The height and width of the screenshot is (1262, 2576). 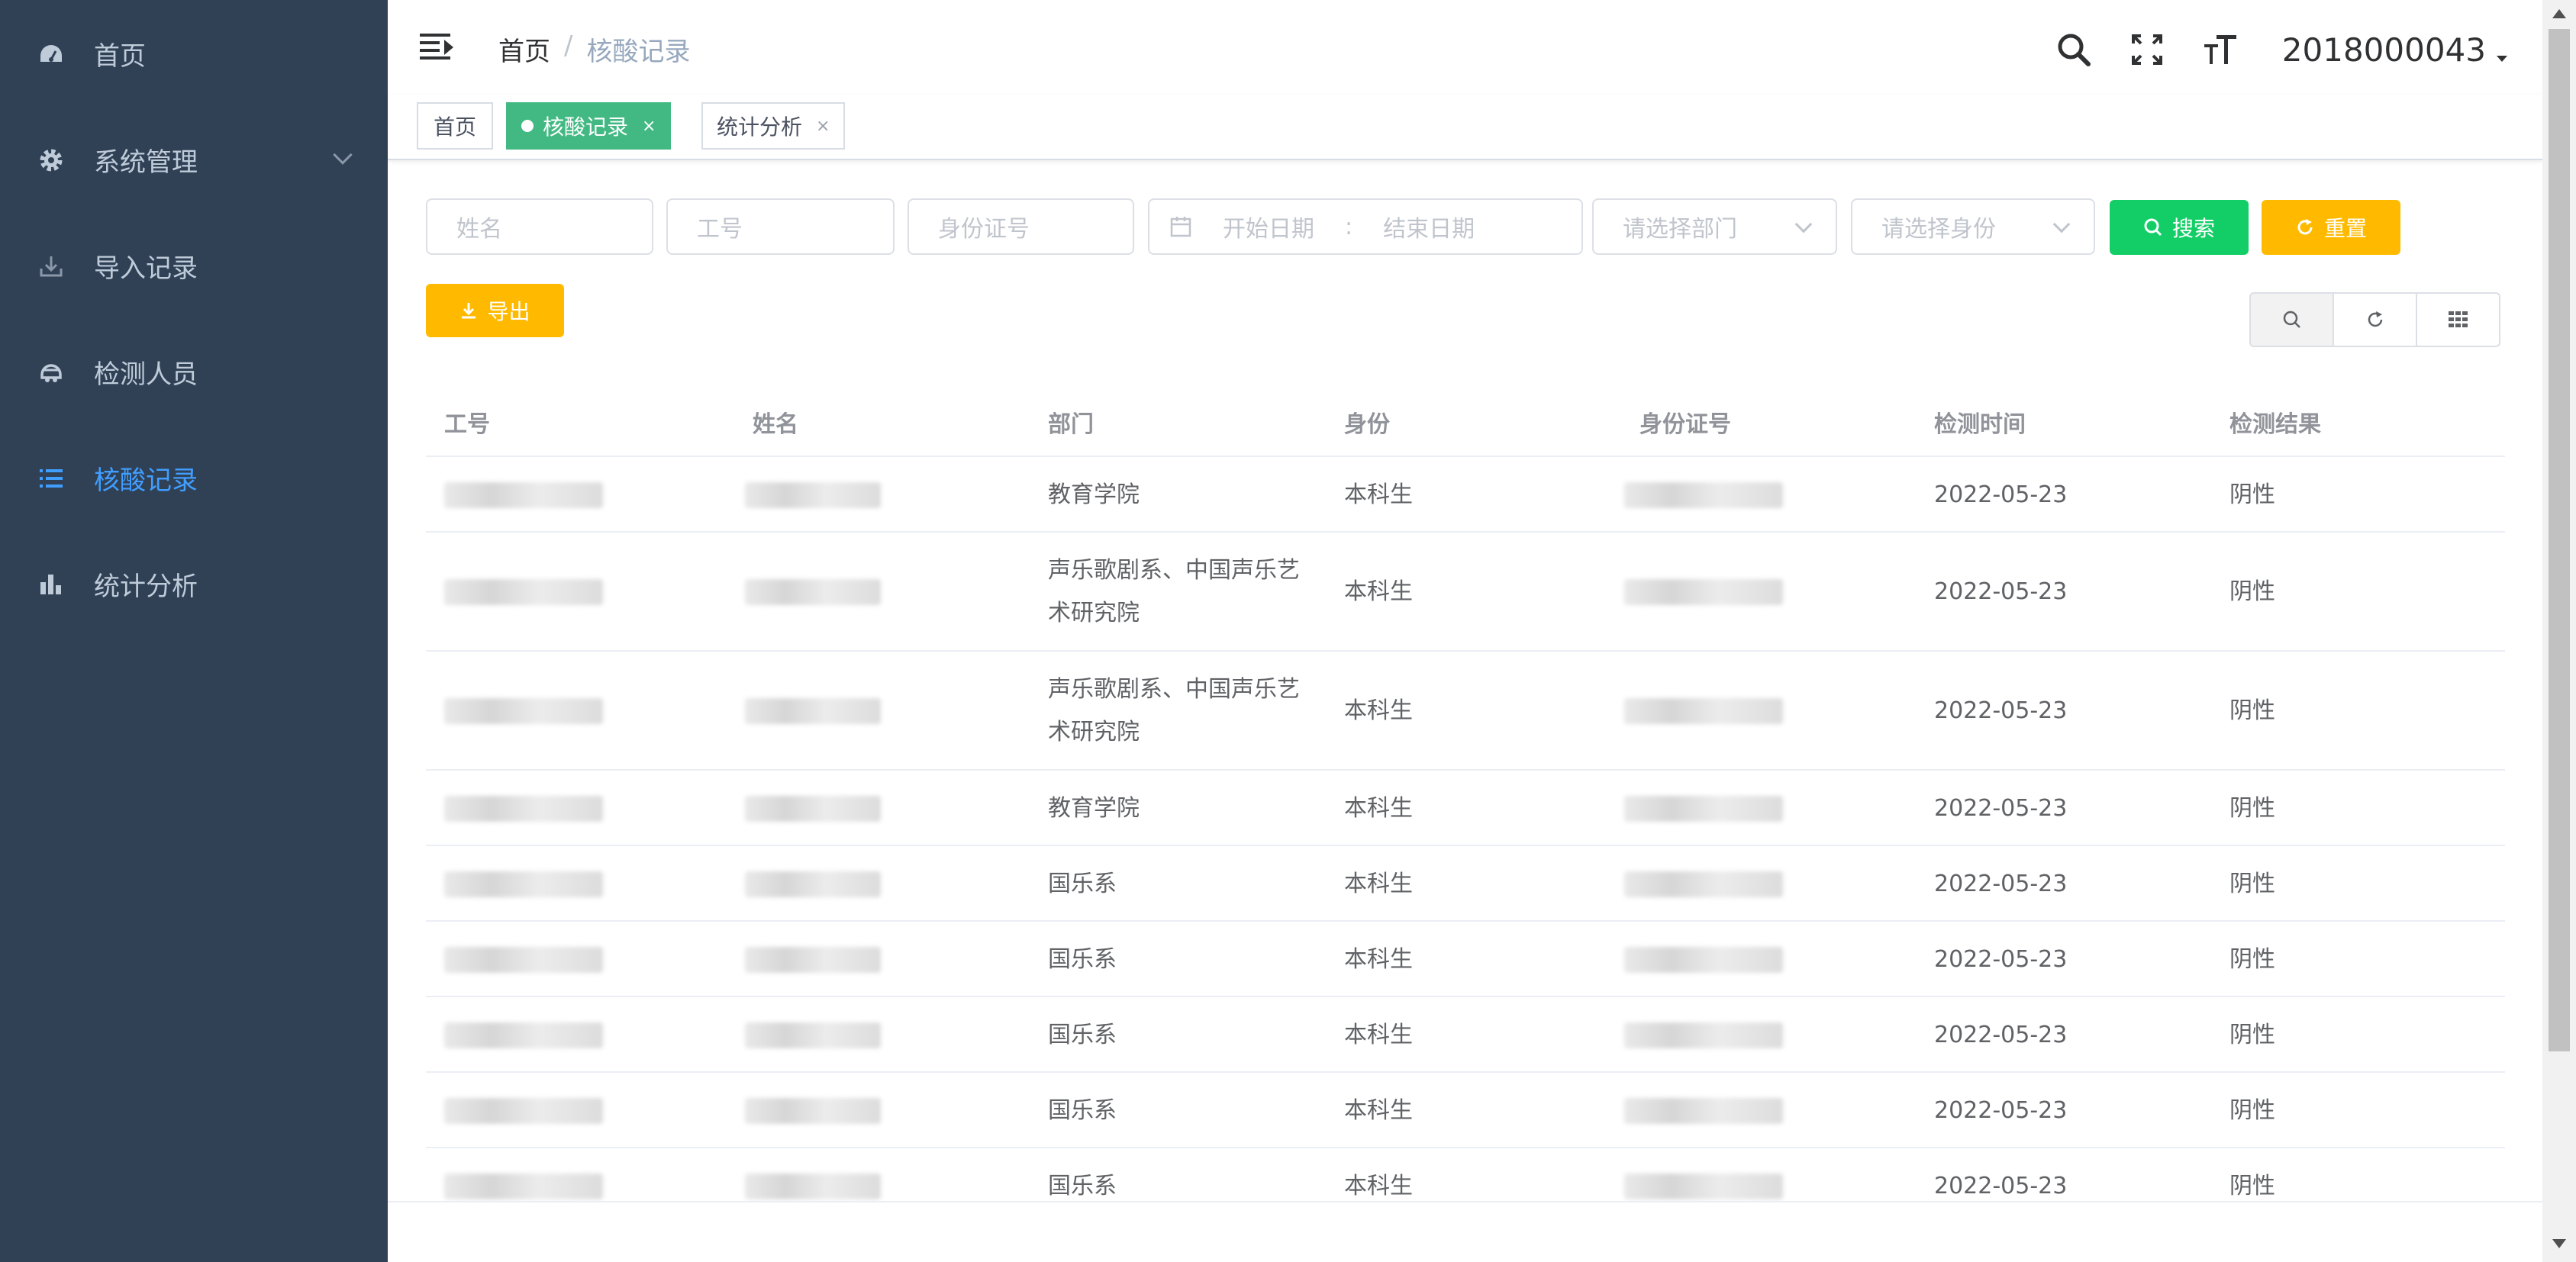 I want to click on id-no-input: 身份证号, so click(x=1021, y=226).